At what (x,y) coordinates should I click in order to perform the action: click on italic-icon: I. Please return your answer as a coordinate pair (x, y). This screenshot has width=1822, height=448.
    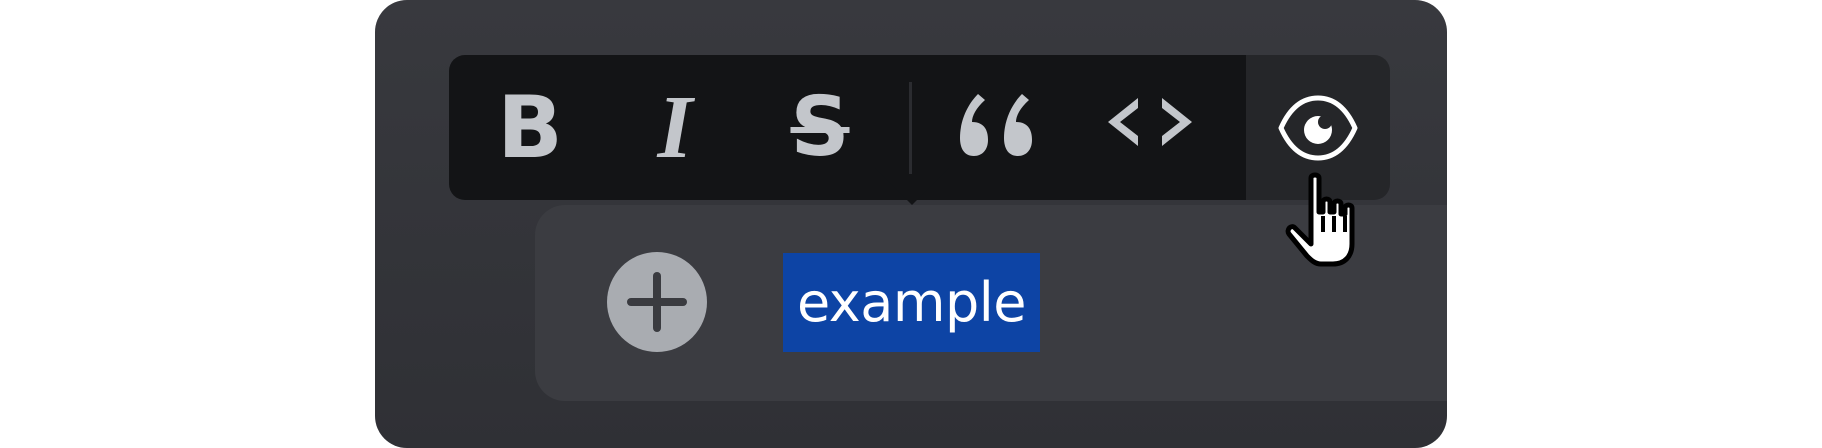
    Looking at the image, I should click on (675, 127).